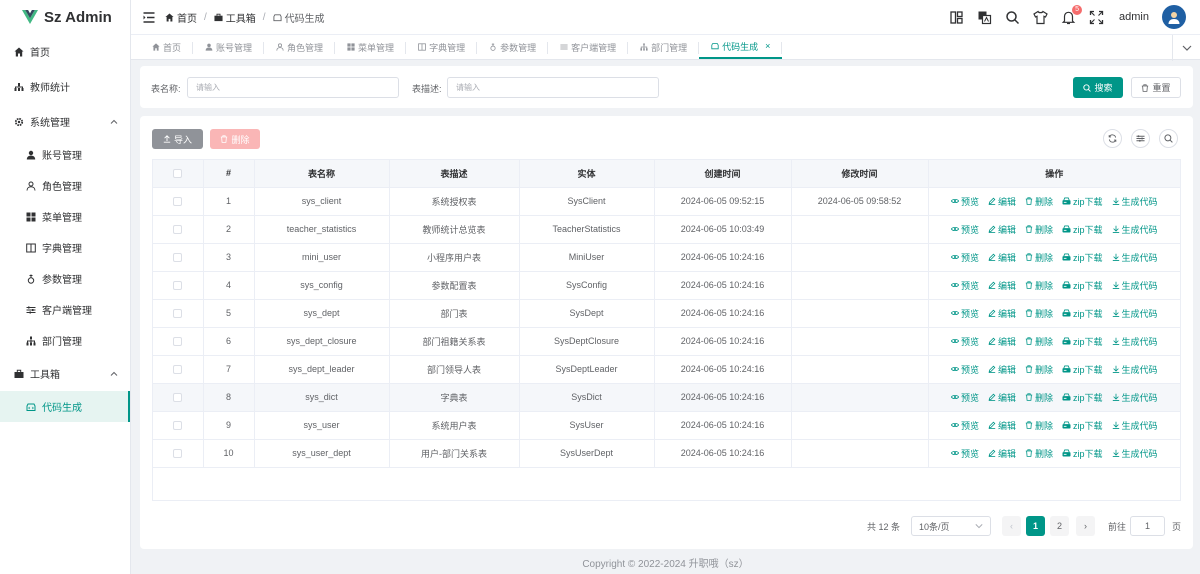  What do you see at coordinates (65, 121) in the screenshot?
I see `sidebar-item-system: 系统管理` at bounding box center [65, 121].